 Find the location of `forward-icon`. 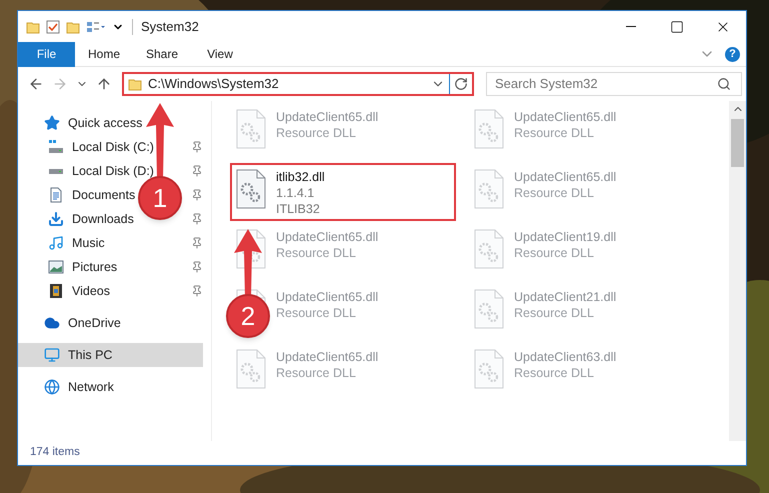

forward-icon is located at coordinates (60, 84).